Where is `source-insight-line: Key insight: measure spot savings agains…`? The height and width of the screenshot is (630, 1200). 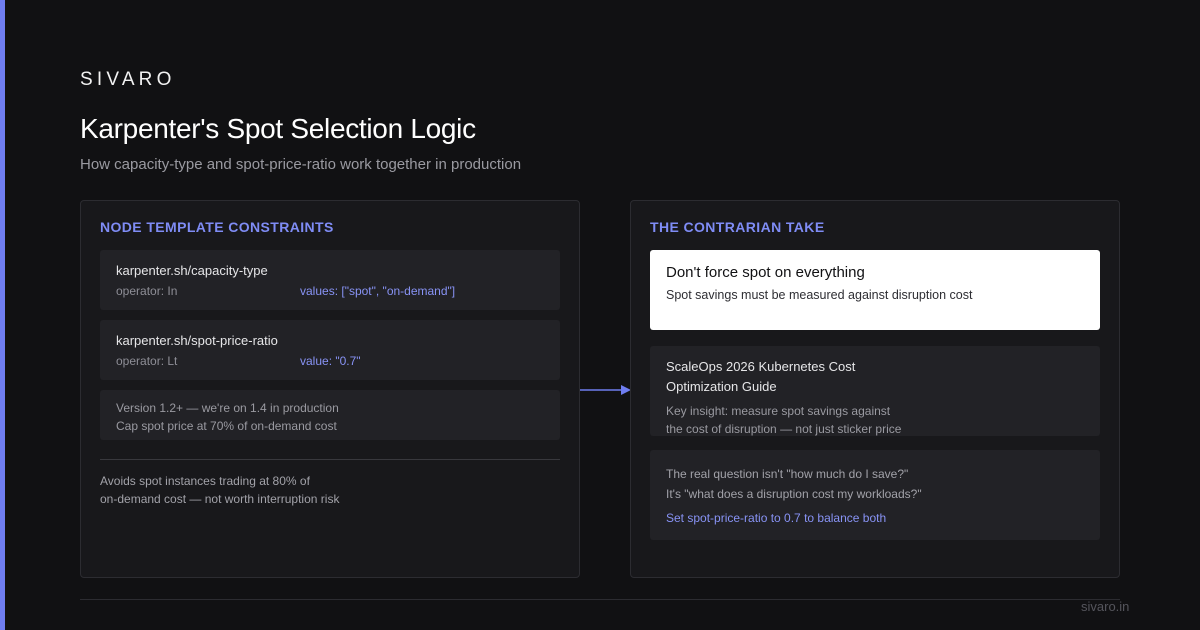
source-insight-line: Key insight: measure spot savings agains… is located at coordinates (778, 411).